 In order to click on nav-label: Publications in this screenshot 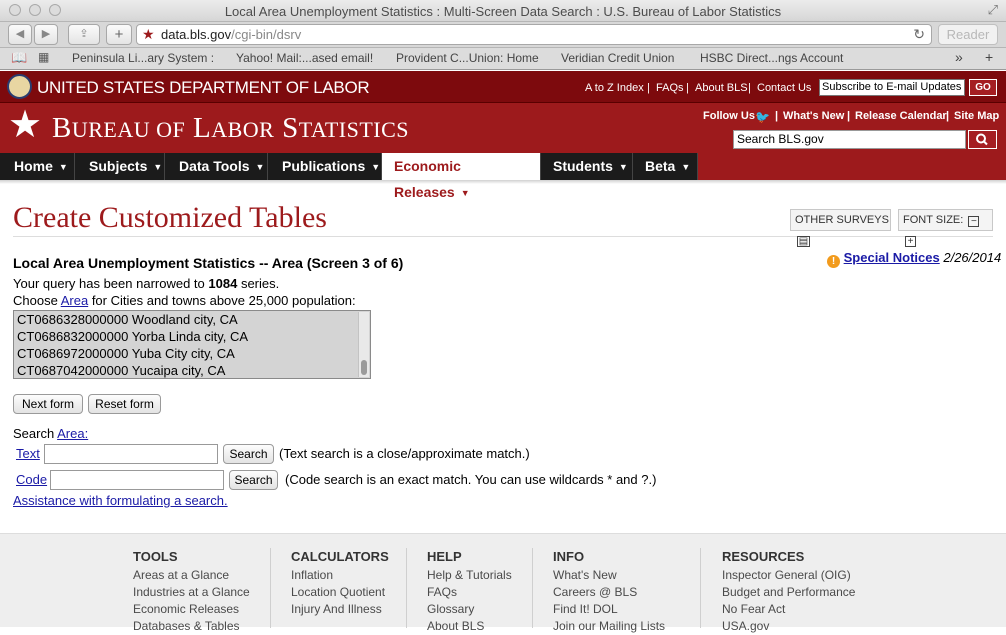, I will do `click(324, 166)`.